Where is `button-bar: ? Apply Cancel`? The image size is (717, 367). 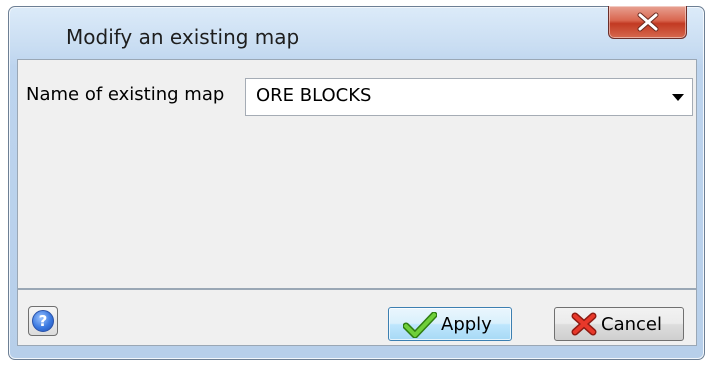
button-bar: ? Apply Cancel is located at coordinates (357, 318).